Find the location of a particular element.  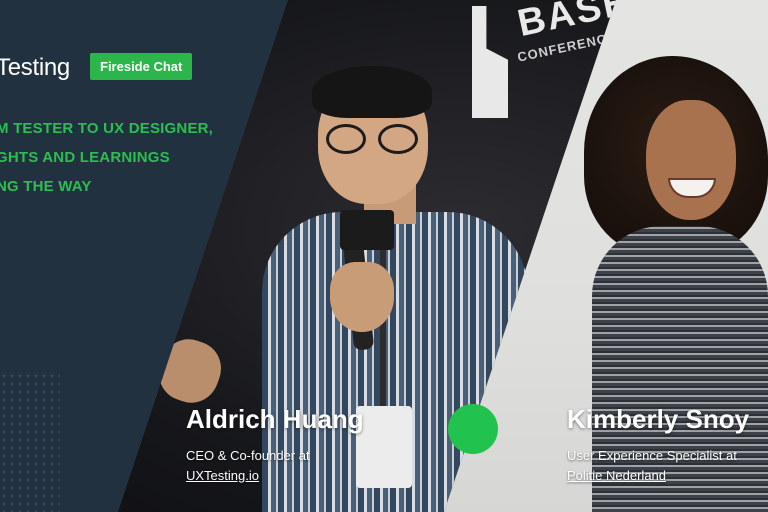

speaker-name-aldrich: Aldrich Huang is located at coordinates (275, 419).